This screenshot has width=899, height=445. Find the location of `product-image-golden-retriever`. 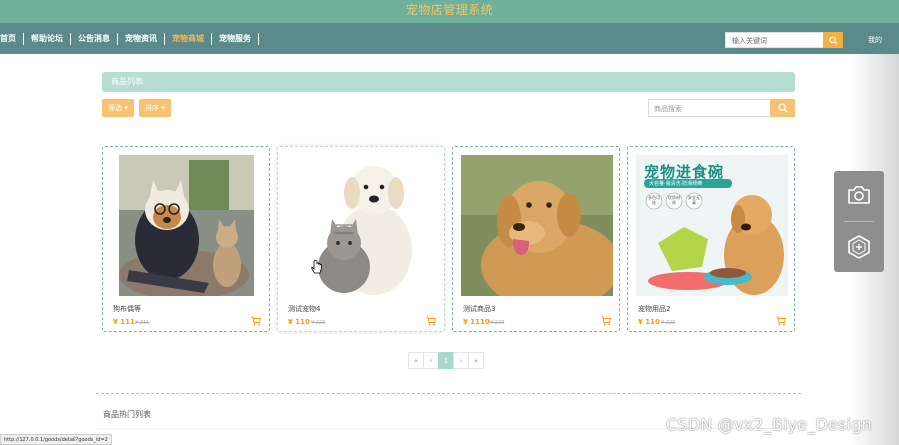

product-image-golden-retriever is located at coordinates (537, 225).